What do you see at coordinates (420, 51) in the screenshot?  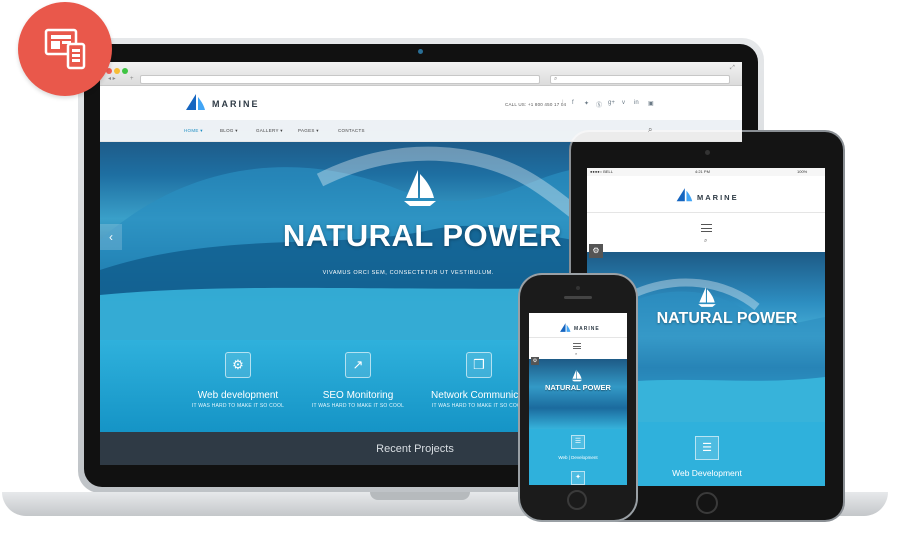 I see `laptop-camera` at bounding box center [420, 51].